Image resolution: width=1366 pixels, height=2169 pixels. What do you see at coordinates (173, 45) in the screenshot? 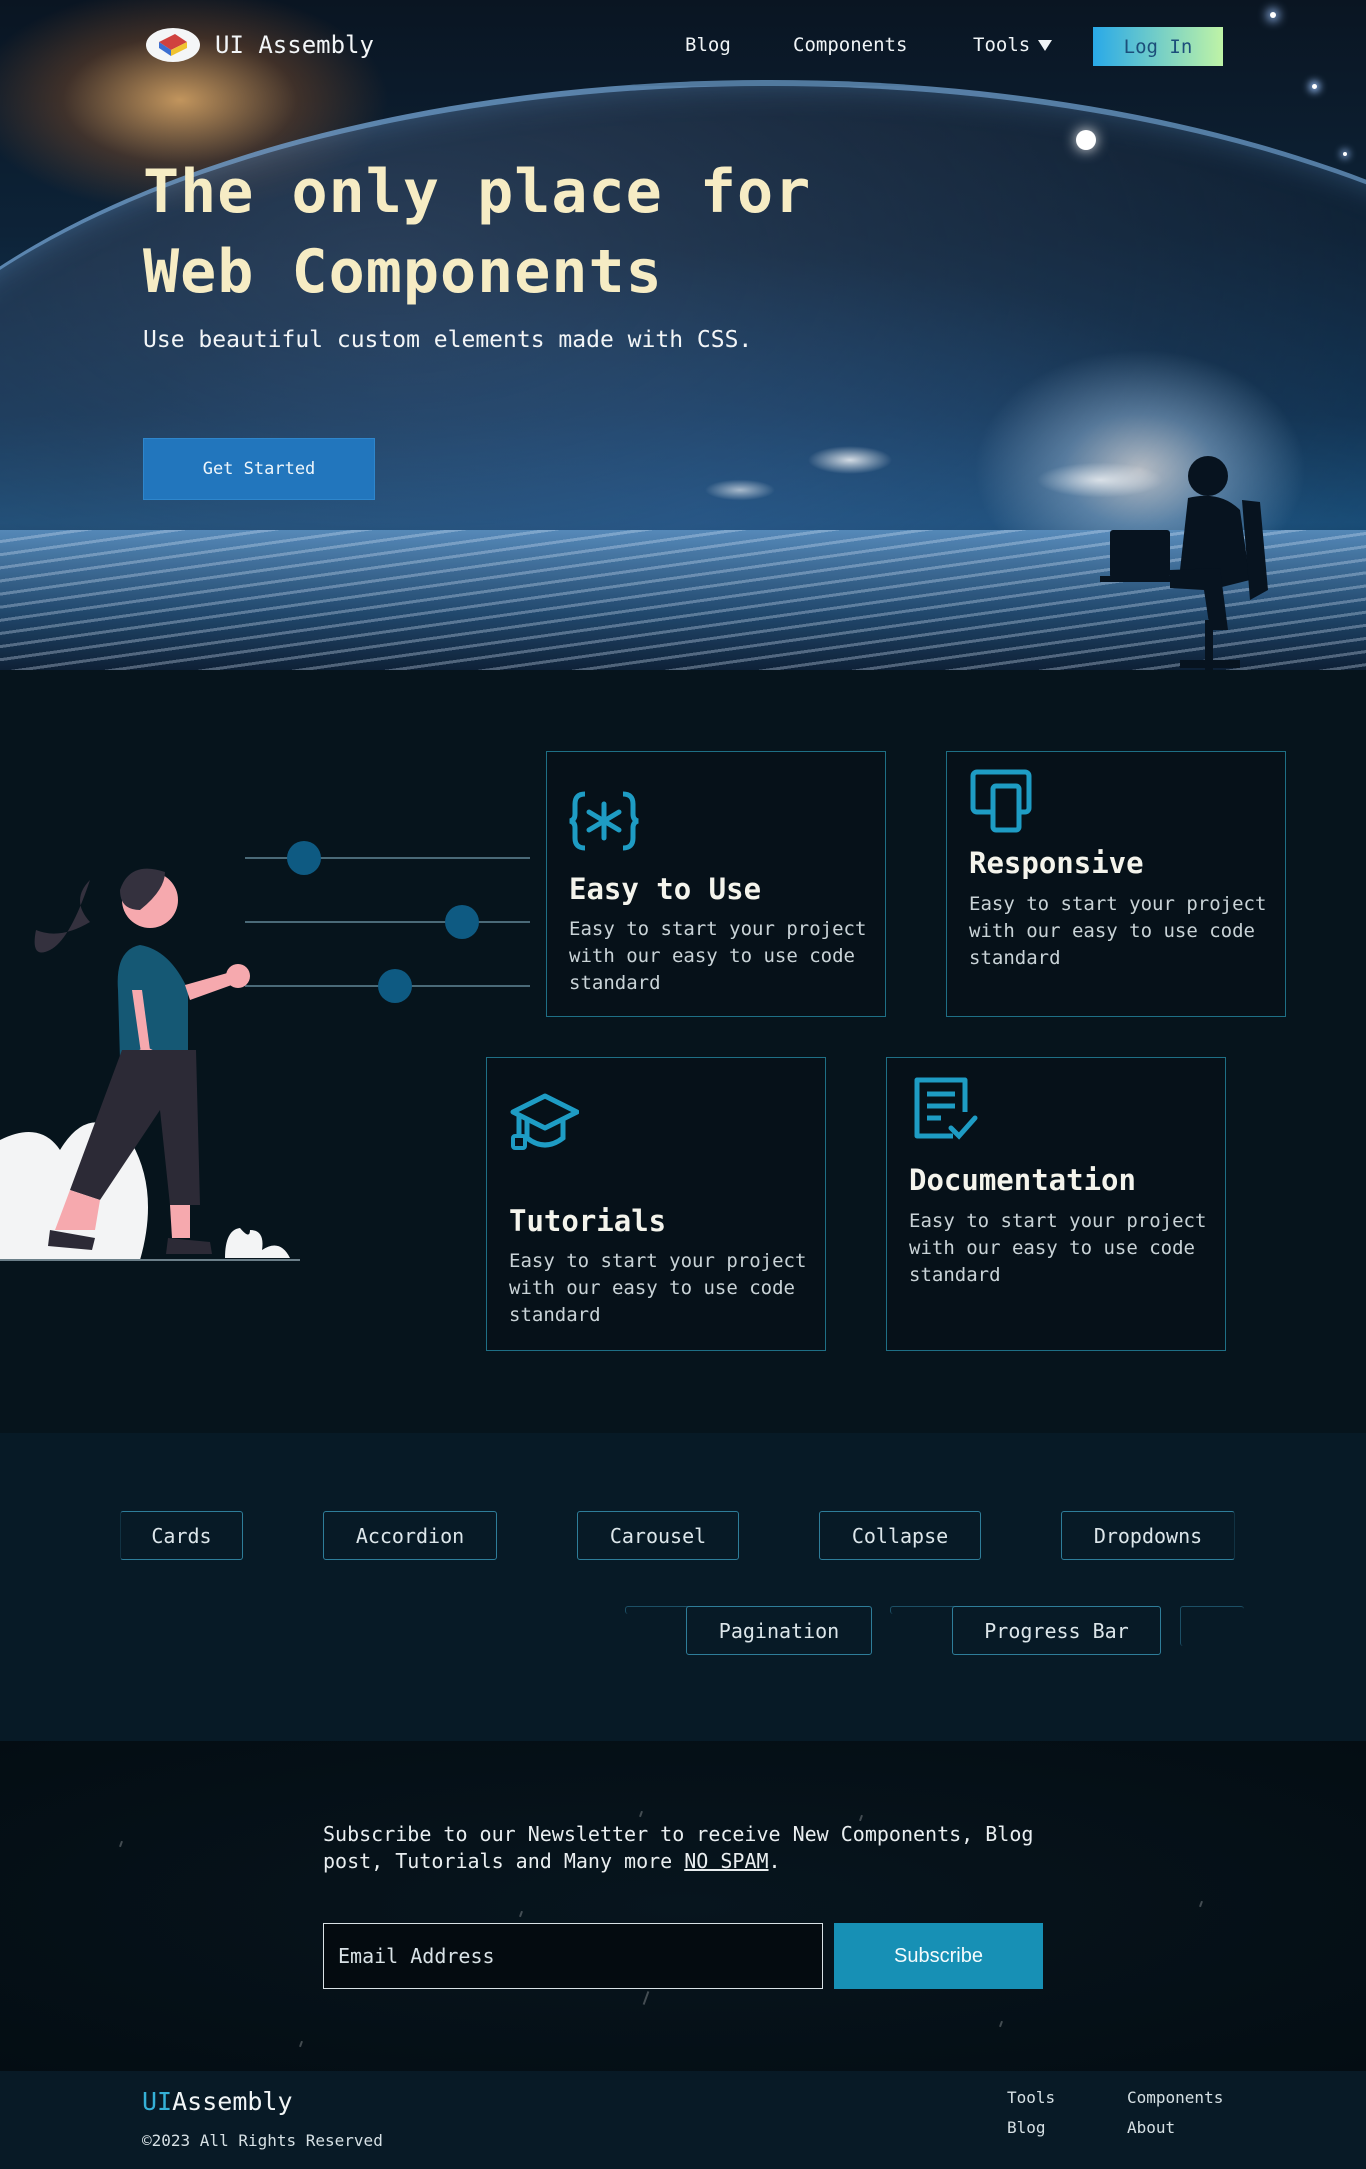
I see `logo-icon` at bounding box center [173, 45].